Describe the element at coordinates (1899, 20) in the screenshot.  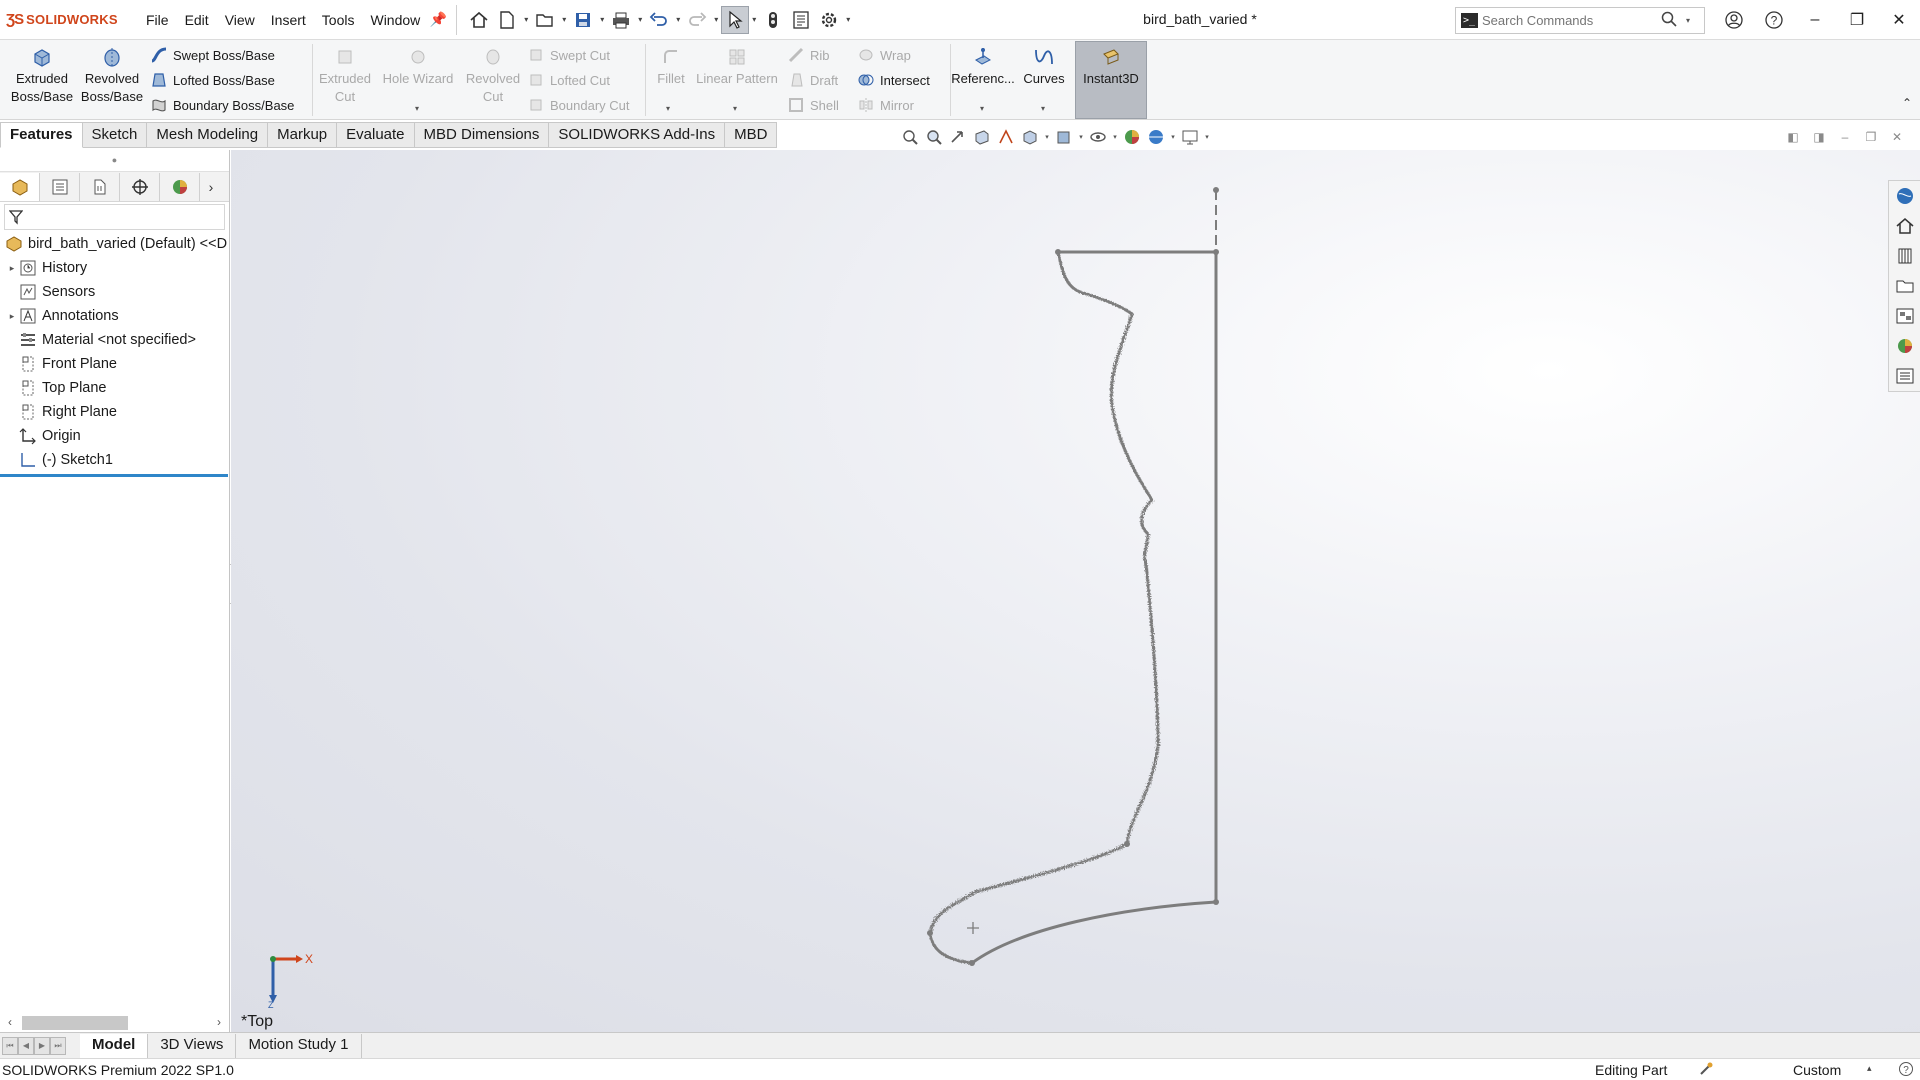
I see `close-button: ✕` at that location.